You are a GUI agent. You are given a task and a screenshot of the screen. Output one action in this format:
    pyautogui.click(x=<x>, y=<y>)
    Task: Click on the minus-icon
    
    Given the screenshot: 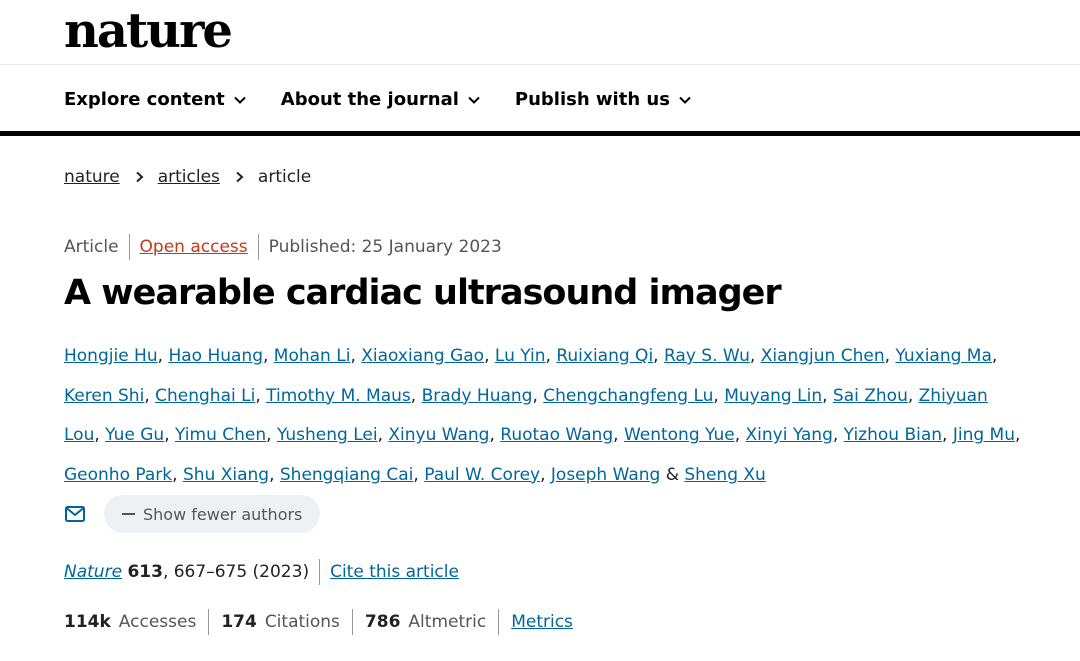 What is the action you would take?
    pyautogui.click(x=128, y=514)
    